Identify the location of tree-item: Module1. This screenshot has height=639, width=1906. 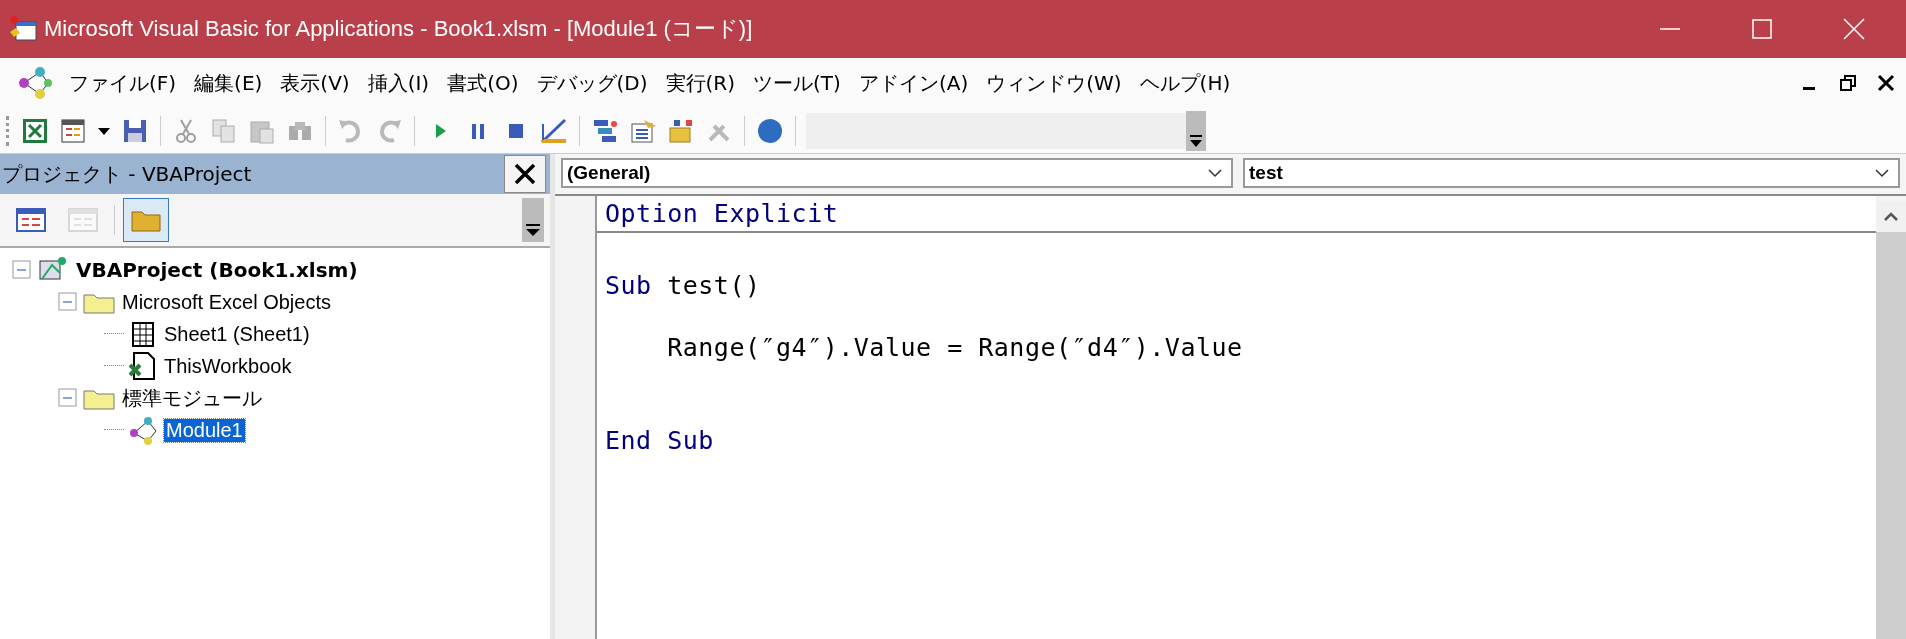
(204, 430).